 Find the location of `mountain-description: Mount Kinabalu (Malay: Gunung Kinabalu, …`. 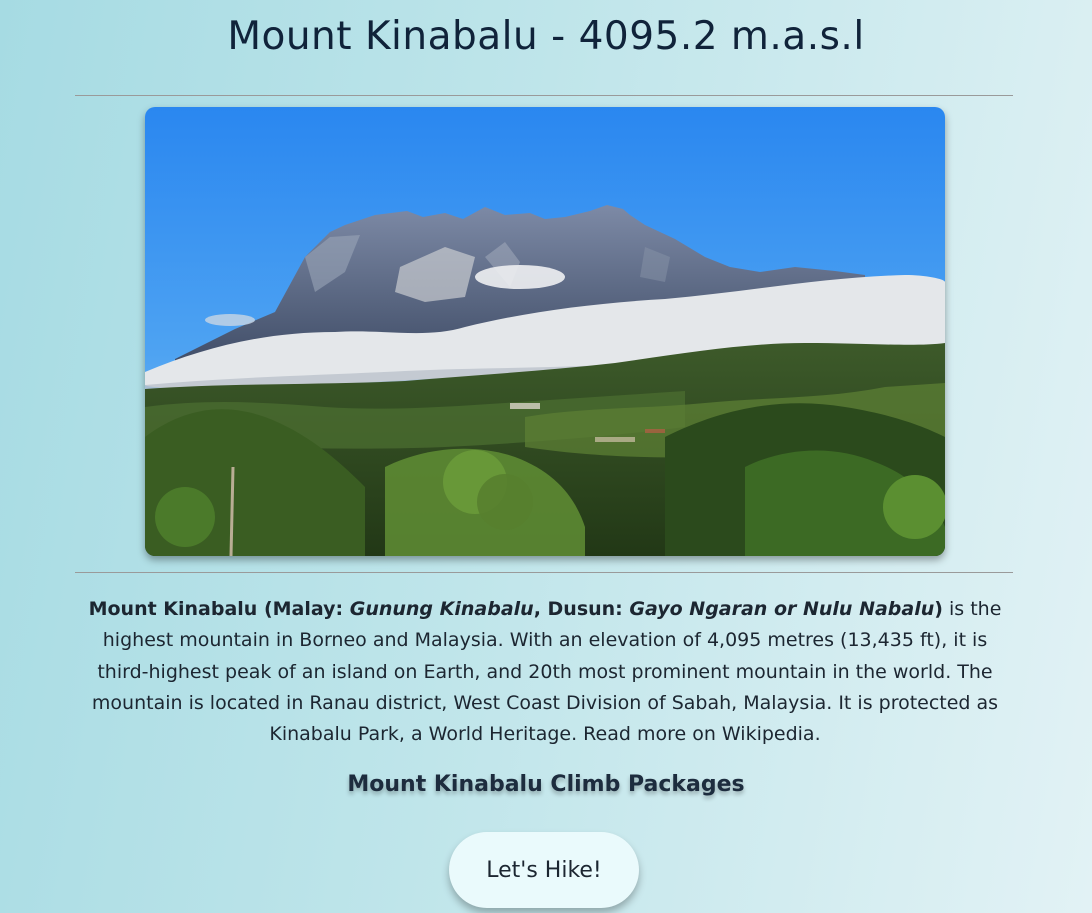

mountain-description: Mount Kinabalu (Malay: Gunung Kinabalu, … is located at coordinates (545, 672).